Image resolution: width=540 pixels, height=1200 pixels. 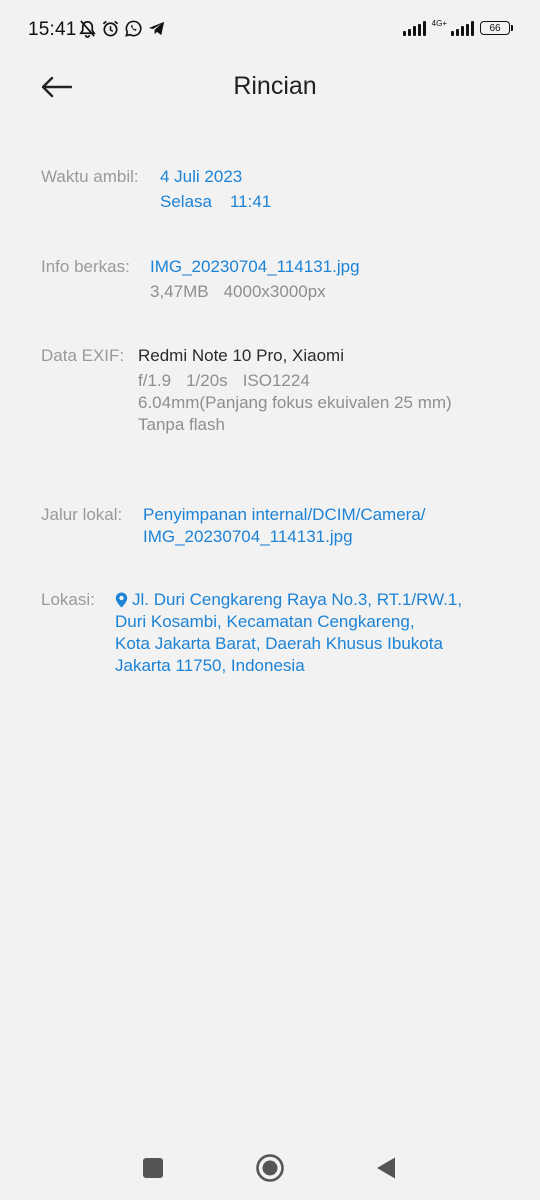 I want to click on telegram-icon, so click(x=156, y=28).